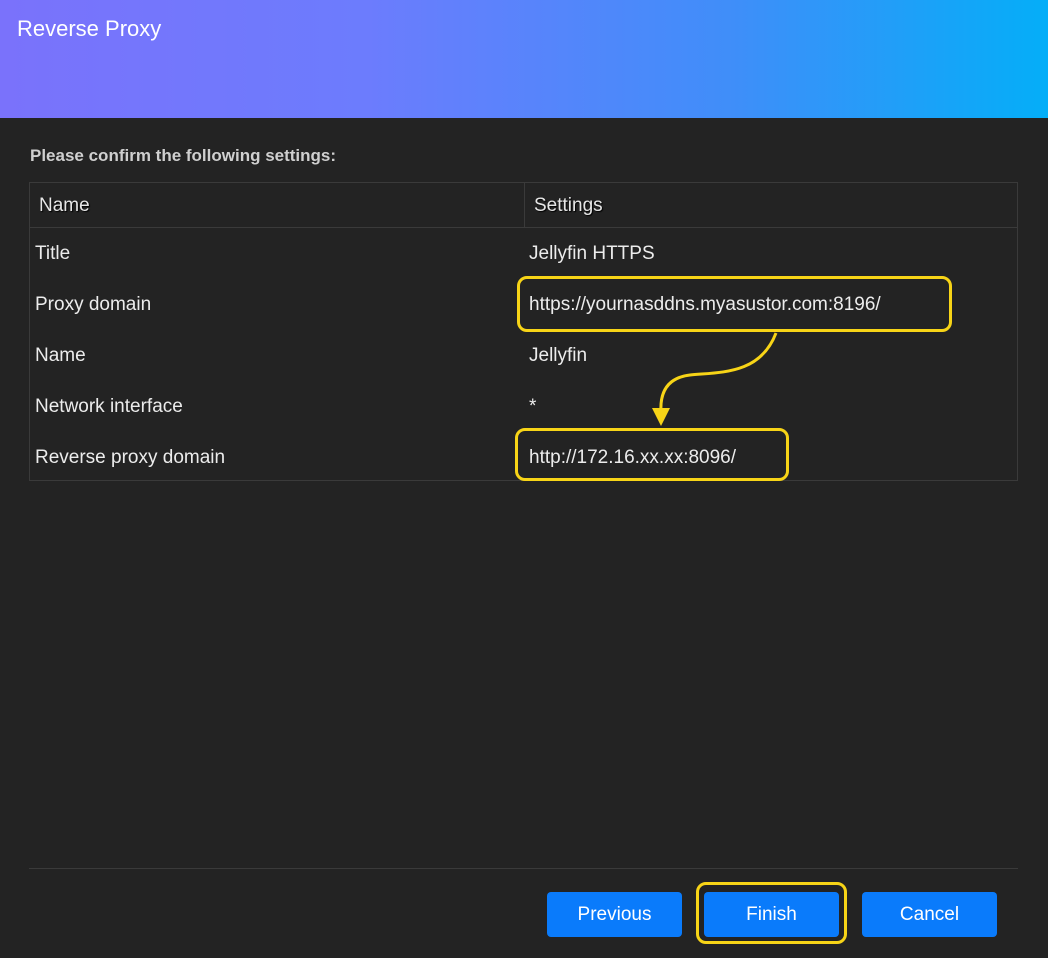 The width and height of the screenshot is (1048, 958). What do you see at coordinates (93, 304) in the screenshot?
I see `row-name: Proxy domain` at bounding box center [93, 304].